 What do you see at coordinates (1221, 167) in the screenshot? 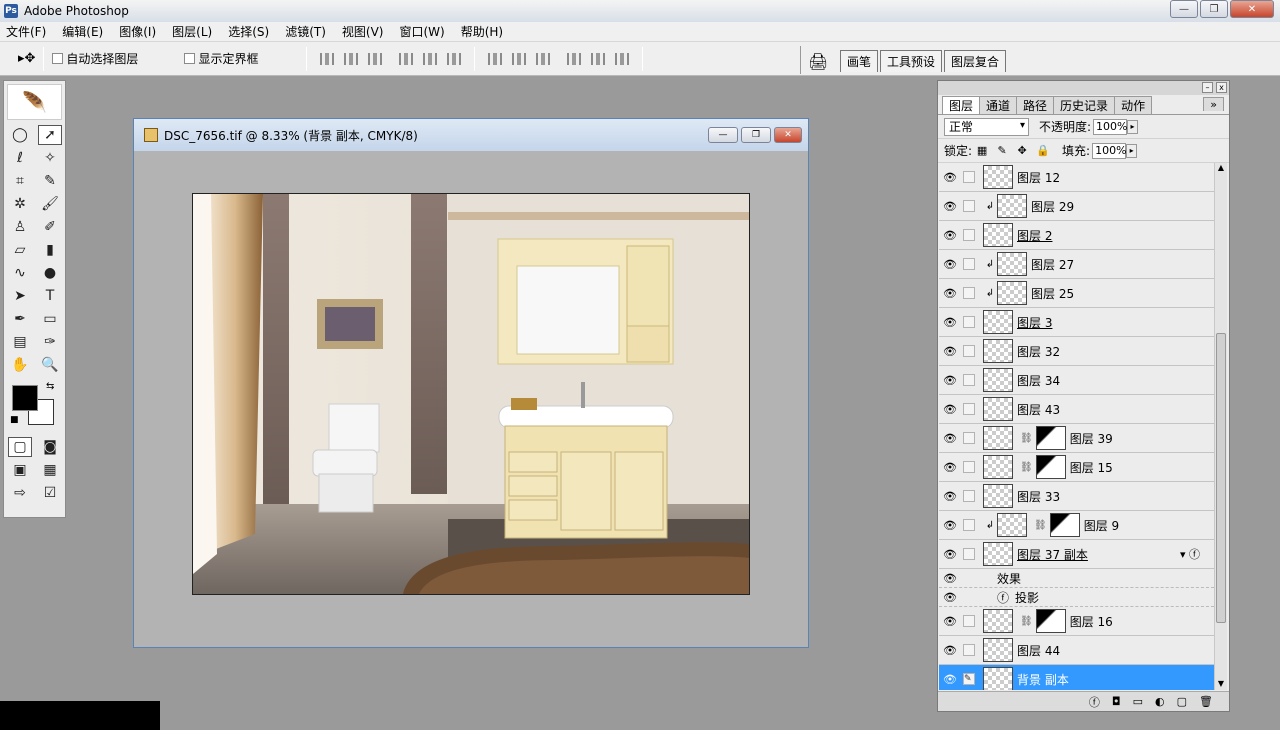
I see `scroll-up-icon: ▲` at bounding box center [1221, 167].